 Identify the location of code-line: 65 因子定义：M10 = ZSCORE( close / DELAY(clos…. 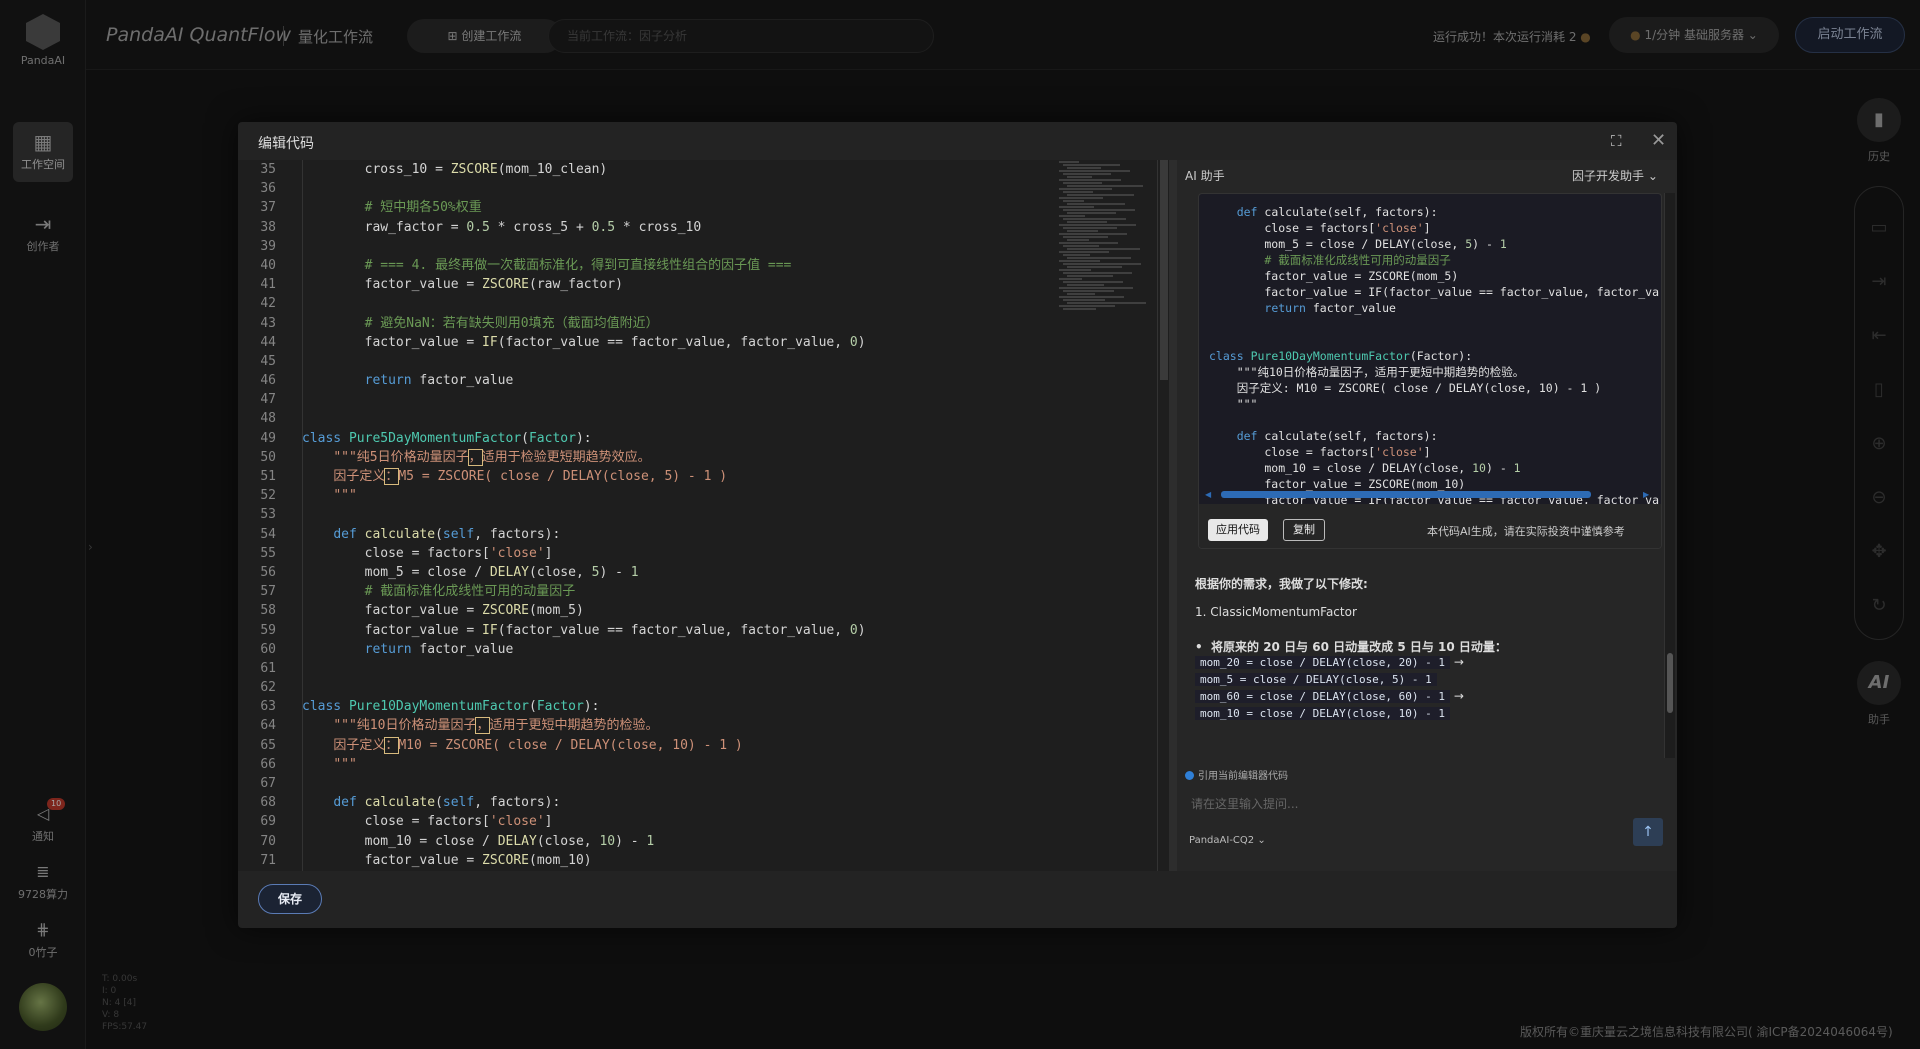
(648, 745).